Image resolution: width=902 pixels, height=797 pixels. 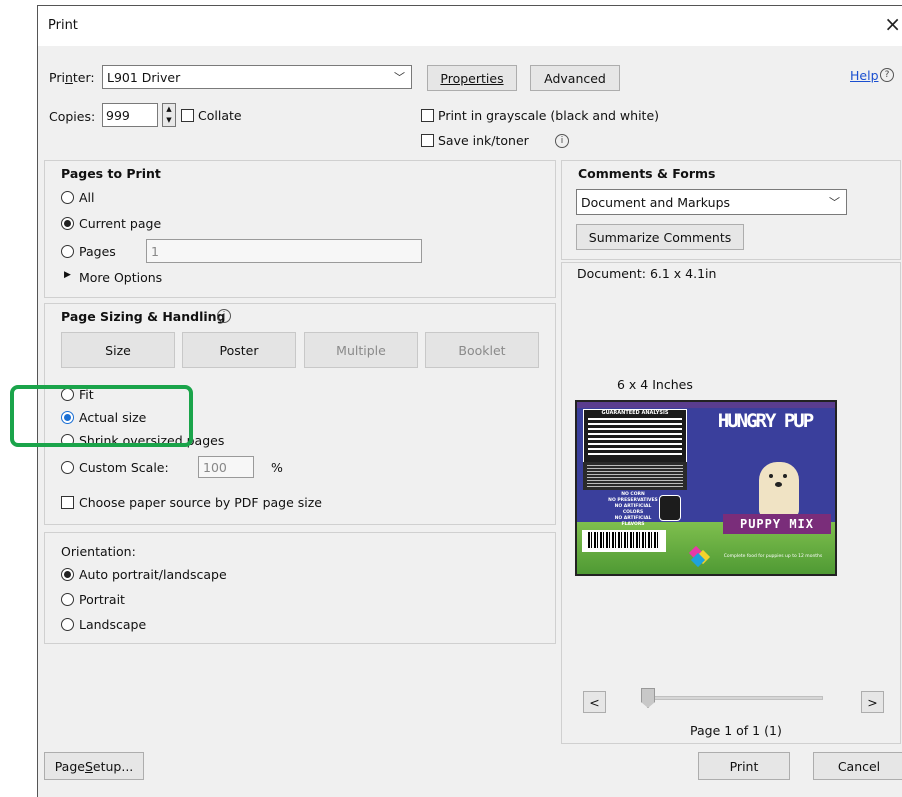 I want to click on preview-puppy, so click(x=779, y=490).